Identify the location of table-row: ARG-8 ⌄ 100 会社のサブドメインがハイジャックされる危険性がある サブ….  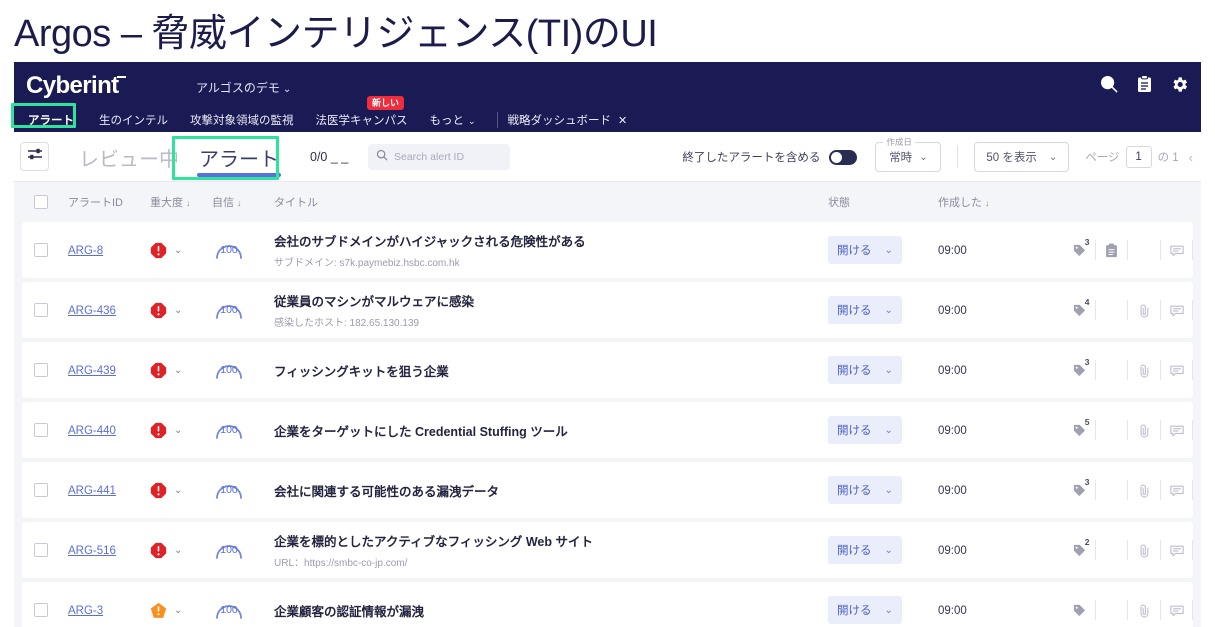
(607, 250).